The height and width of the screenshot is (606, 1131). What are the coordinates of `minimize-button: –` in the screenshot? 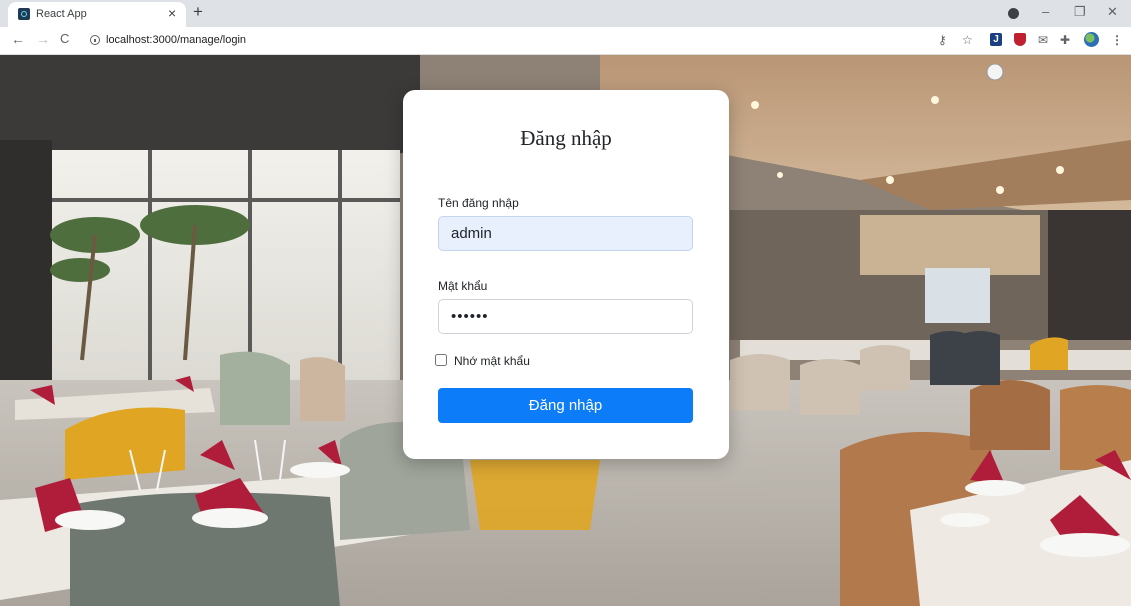 It's located at (1045, 11).